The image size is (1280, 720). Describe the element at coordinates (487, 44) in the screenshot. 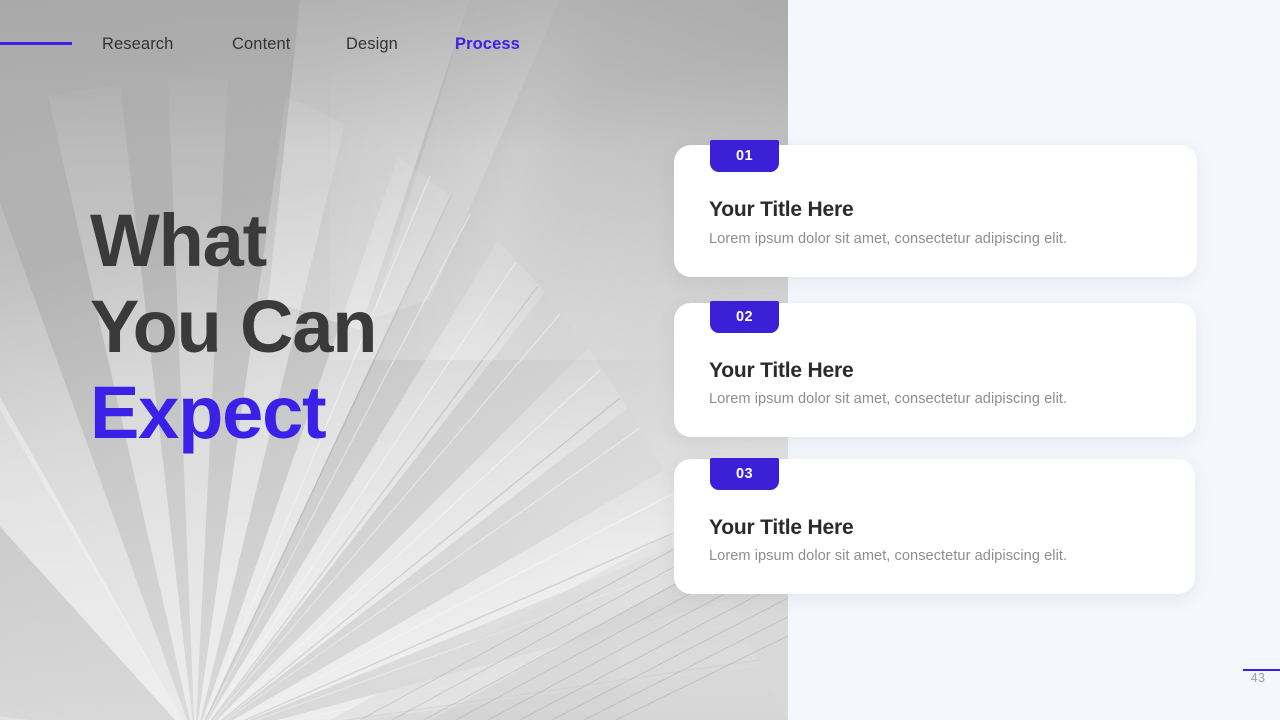

I see `nav-item-process: Process` at that location.